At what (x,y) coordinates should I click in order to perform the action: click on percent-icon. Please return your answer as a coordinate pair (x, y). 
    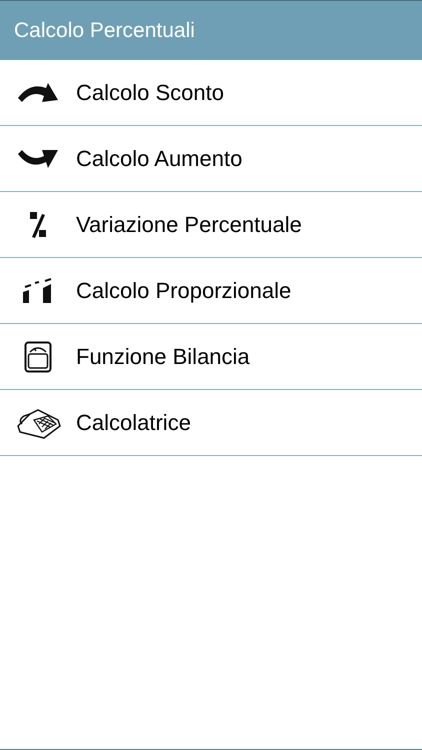
    Looking at the image, I should click on (38, 225).